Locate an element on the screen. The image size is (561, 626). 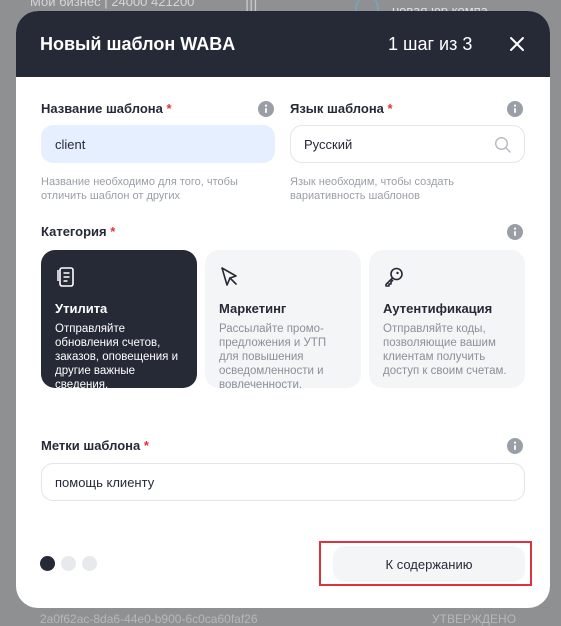
template-name-label-text: Название шаблона is located at coordinates (102, 108).